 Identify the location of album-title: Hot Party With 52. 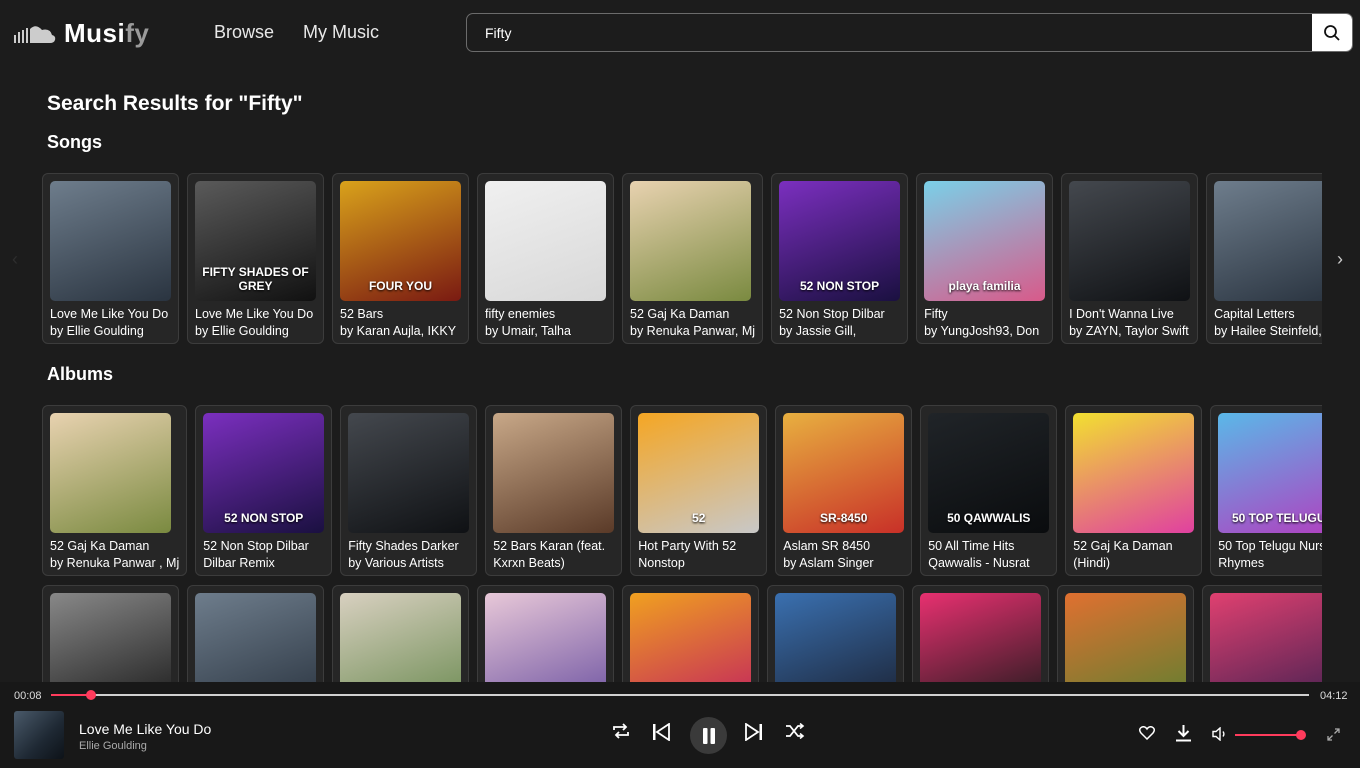
(698, 546).